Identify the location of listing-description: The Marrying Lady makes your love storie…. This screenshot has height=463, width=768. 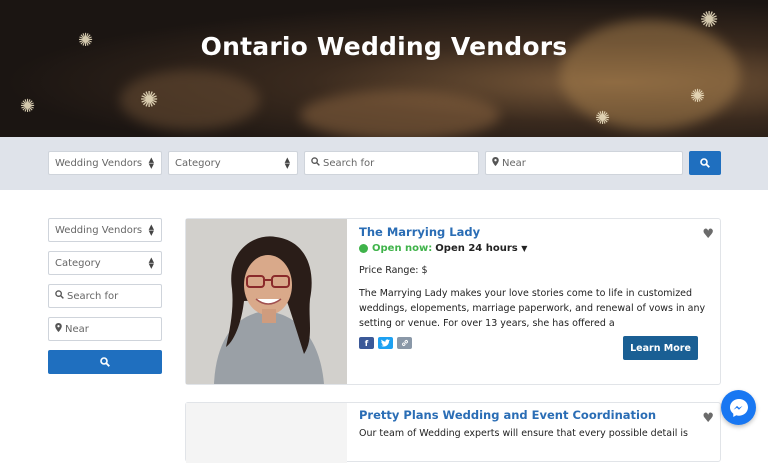
(532, 308).